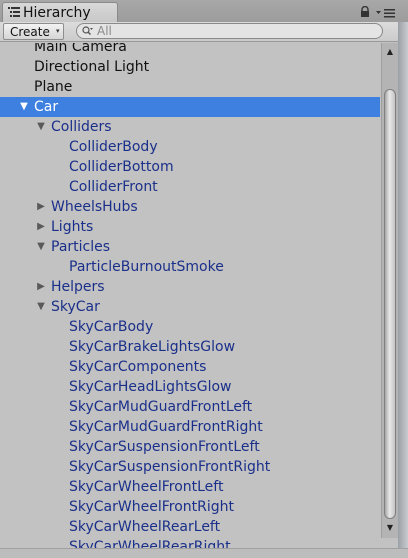  Describe the element at coordinates (190, 307) in the screenshot. I see `hierarchy-row: ▼ SkyCar` at that location.